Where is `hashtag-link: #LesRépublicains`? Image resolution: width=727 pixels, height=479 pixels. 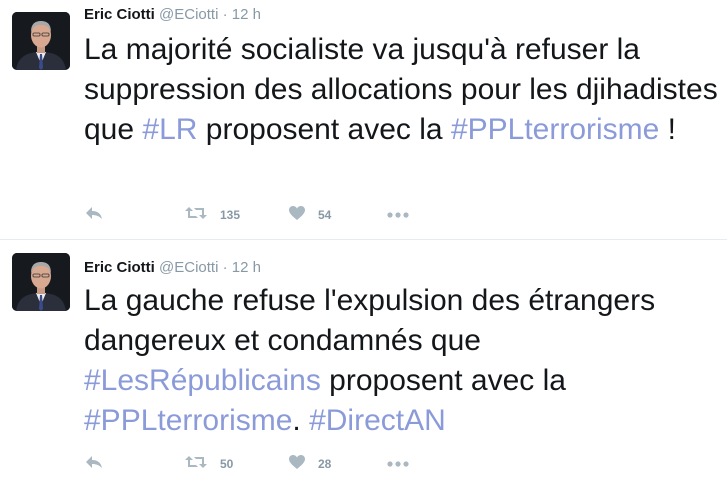 hashtag-link: #LesRépublicains is located at coordinates (202, 380).